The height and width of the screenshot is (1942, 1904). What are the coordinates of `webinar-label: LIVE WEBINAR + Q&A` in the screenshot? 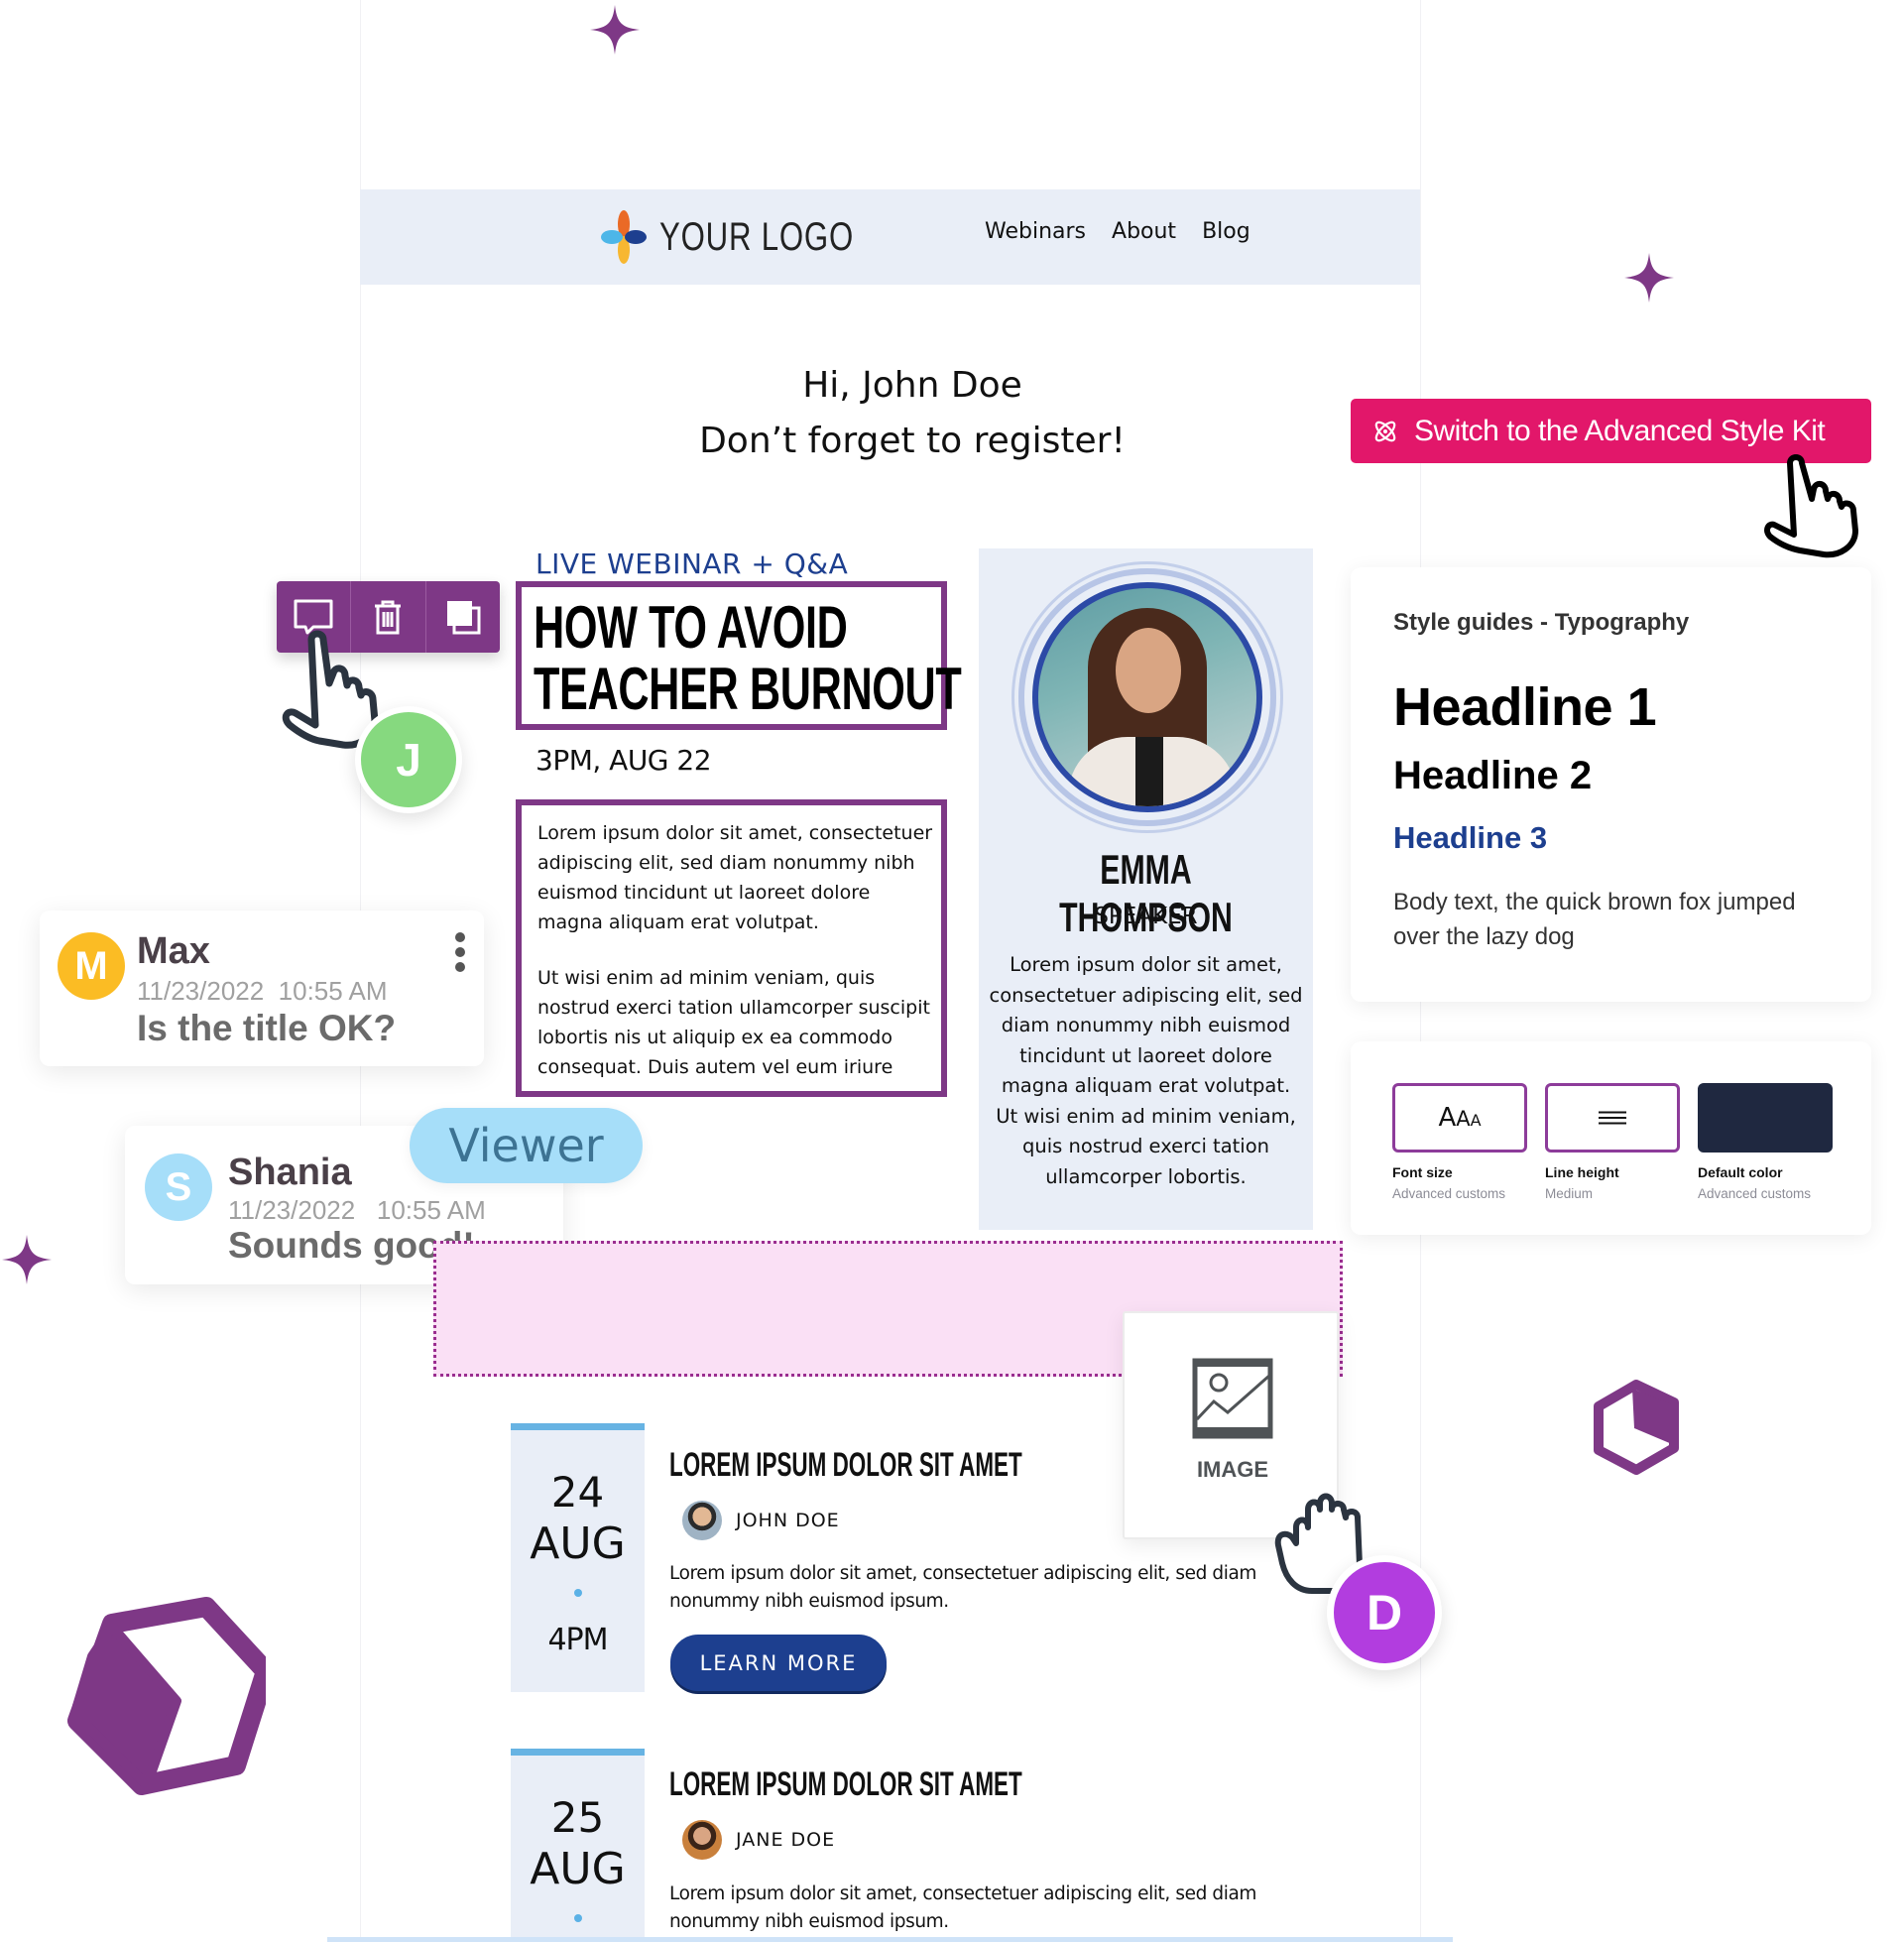 It's located at (692, 563).